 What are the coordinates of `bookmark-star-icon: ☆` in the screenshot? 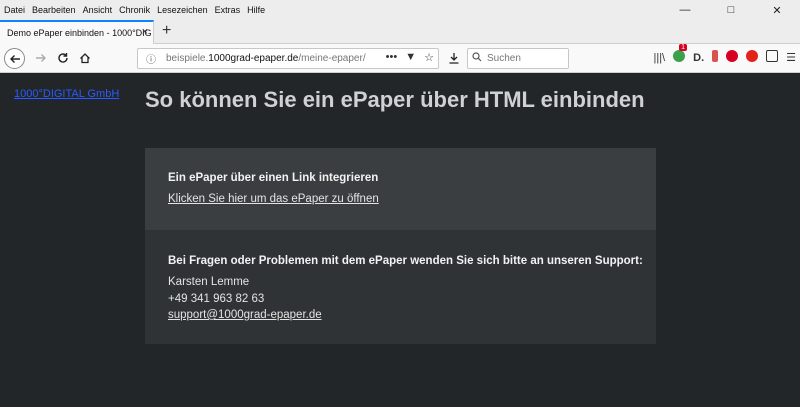 It's located at (429, 57).